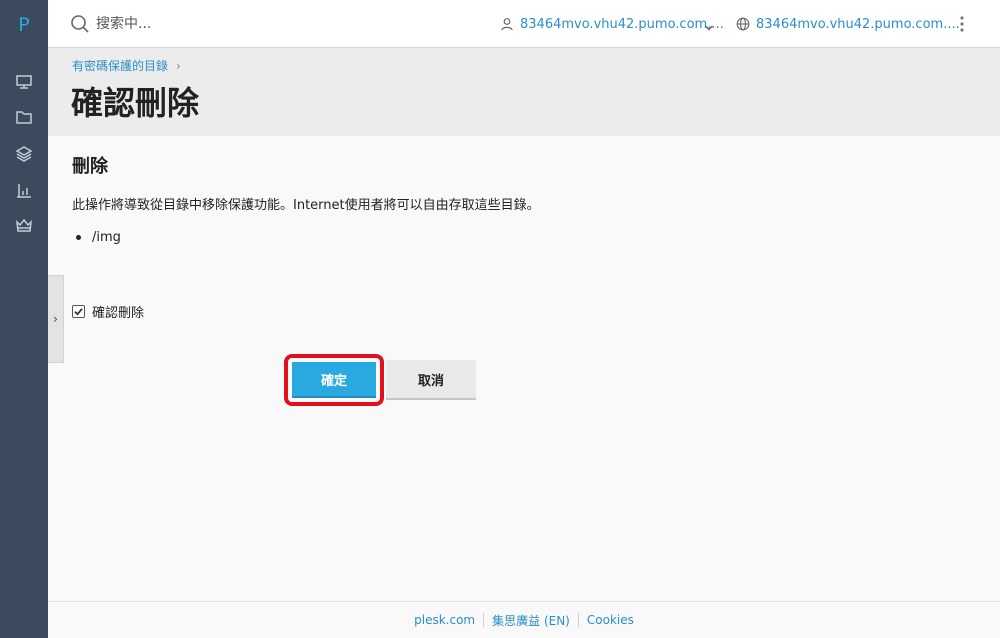 The image size is (1000, 638). I want to click on page-header: 有密碼保護的目錄 › 確認刪除, so click(524, 92).